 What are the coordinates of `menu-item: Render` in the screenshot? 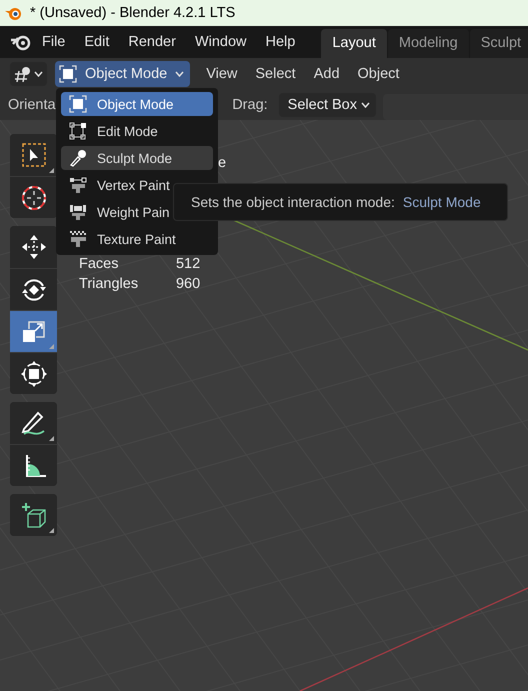 It's located at (152, 42).